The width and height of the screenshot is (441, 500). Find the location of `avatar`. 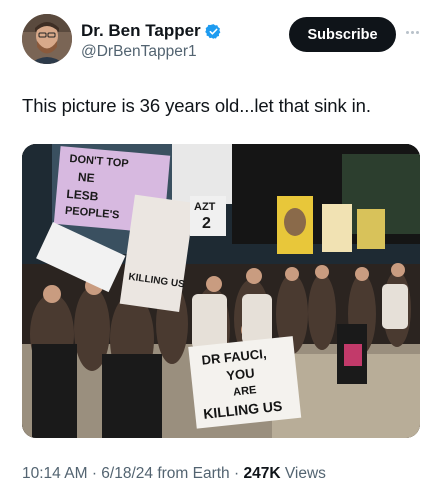

avatar is located at coordinates (47, 39).